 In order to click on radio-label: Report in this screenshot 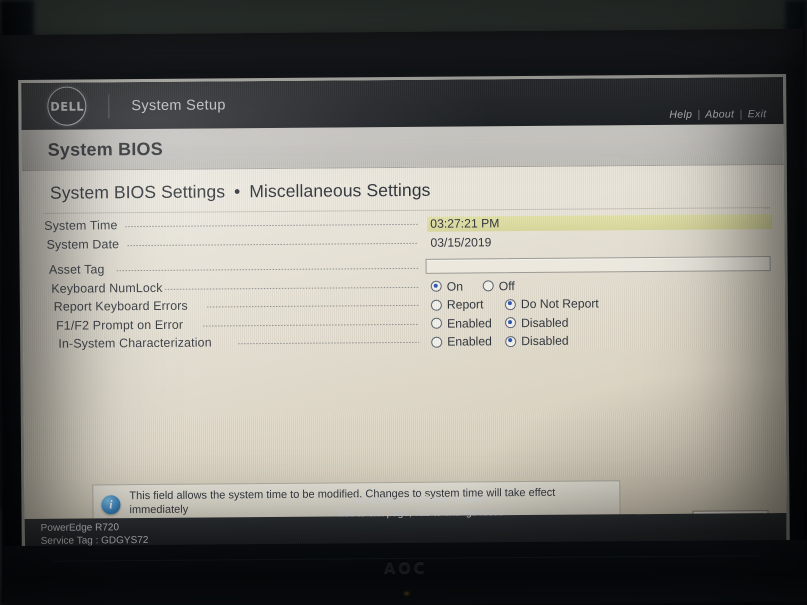, I will do `click(465, 304)`.